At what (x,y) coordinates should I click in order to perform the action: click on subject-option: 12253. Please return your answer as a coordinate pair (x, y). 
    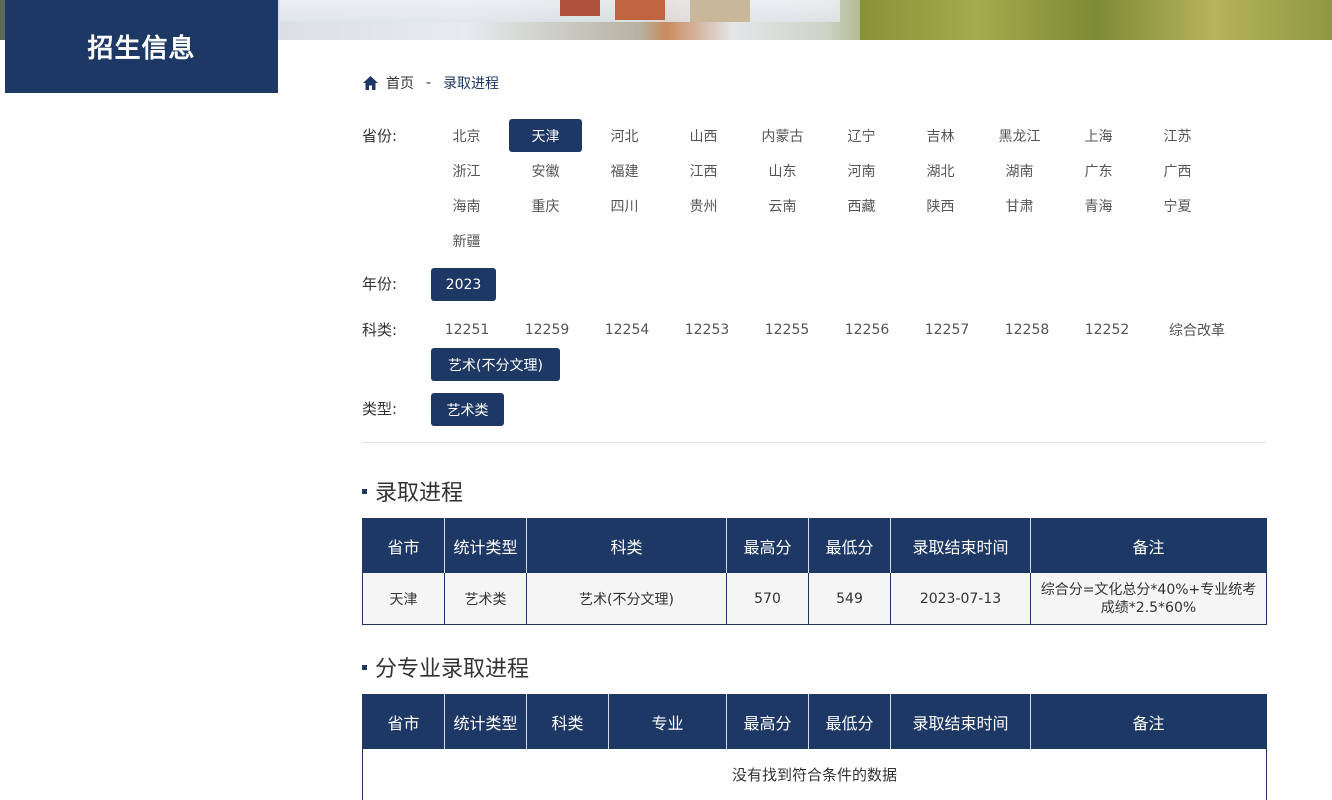
    Looking at the image, I should click on (707, 329).